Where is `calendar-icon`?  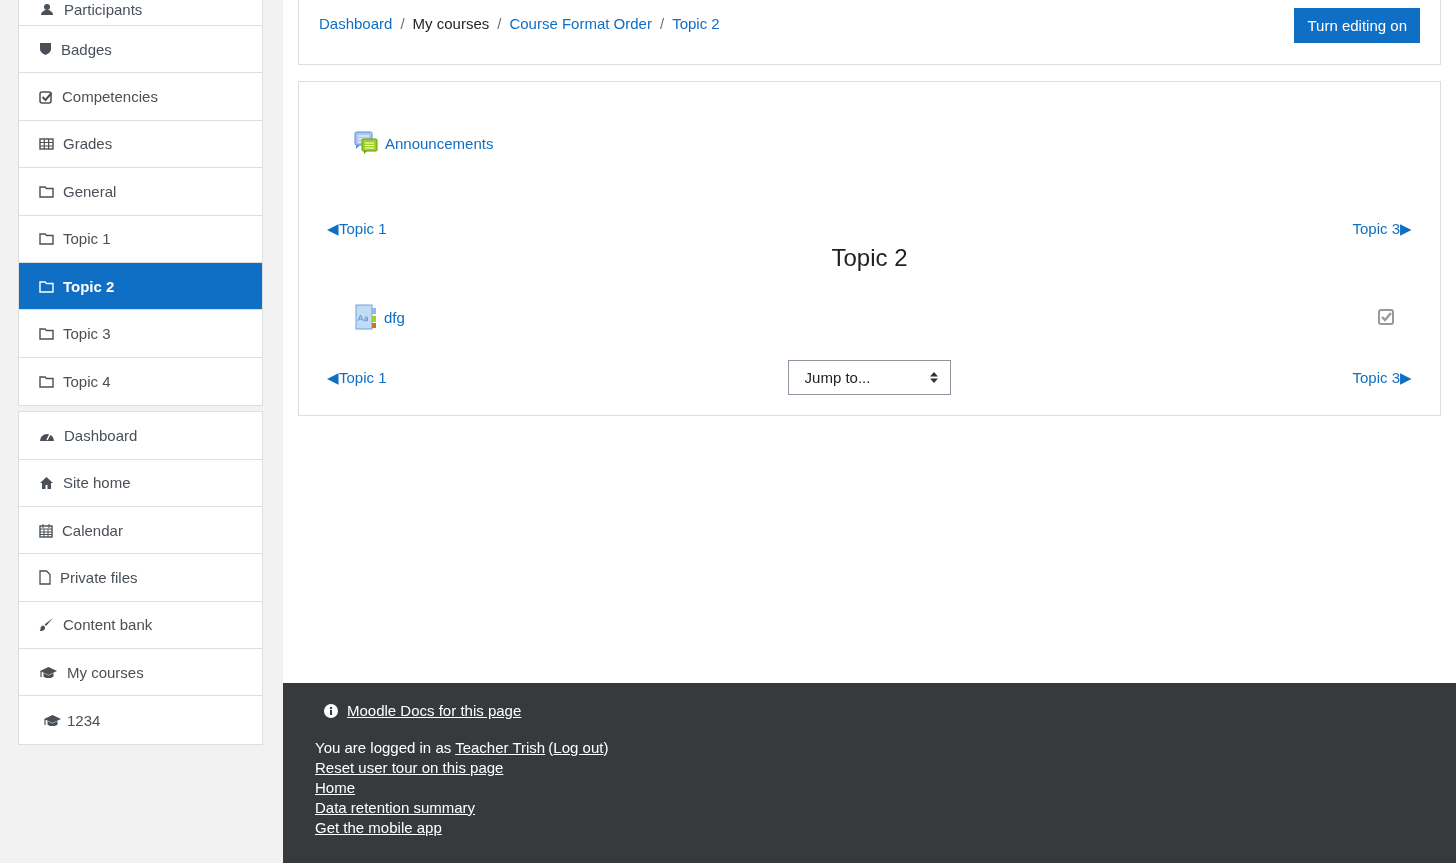 calendar-icon is located at coordinates (46, 530).